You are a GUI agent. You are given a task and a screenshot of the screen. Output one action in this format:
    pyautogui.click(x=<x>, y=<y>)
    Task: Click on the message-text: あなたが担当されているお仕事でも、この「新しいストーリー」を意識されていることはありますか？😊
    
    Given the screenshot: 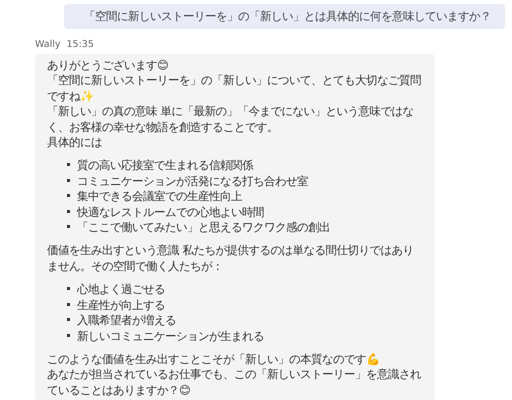 What is the action you would take?
    pyautogui.click(x=234, y=382)
    